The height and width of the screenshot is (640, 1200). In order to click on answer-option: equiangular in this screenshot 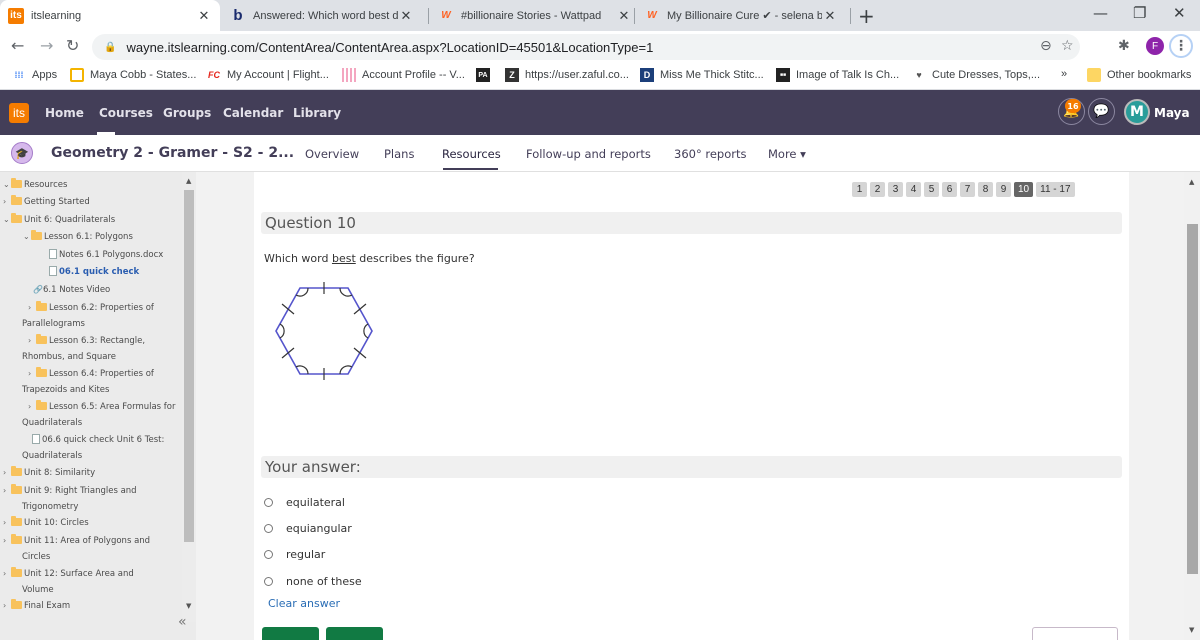, I will do `click(308, 528)`.